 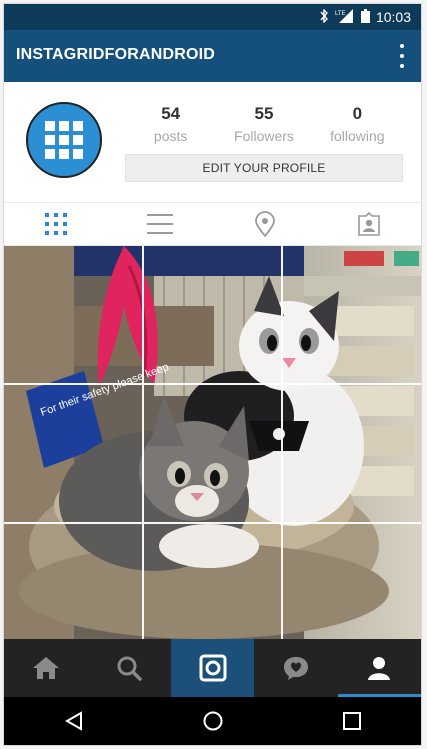 What do you see at coordinates (357, 136) in the screenshot?
I see `following-label: following` at bounding box center [357, 136].